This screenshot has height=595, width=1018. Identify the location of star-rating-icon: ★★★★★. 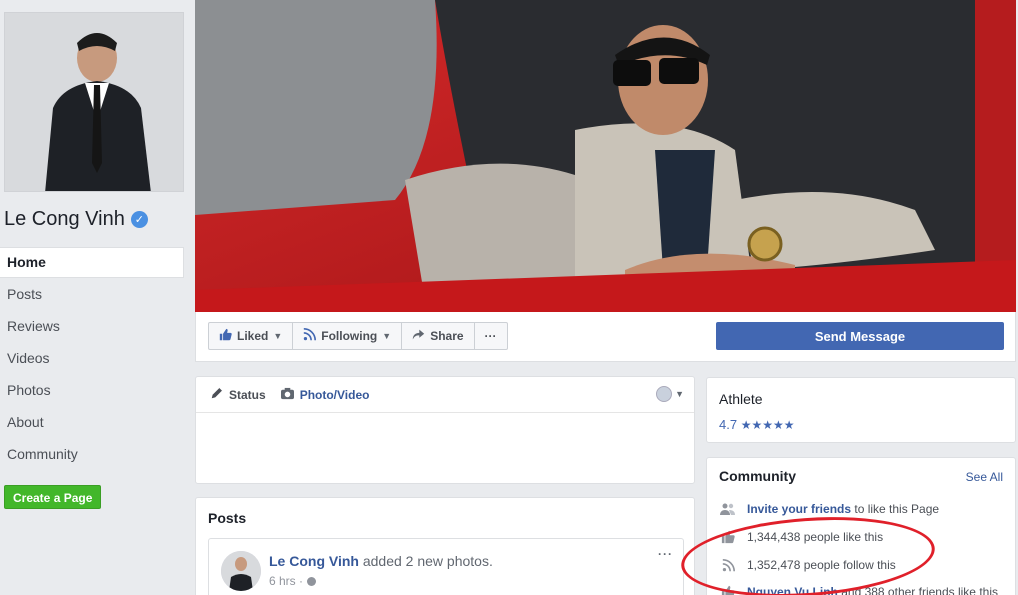
(767, 425).